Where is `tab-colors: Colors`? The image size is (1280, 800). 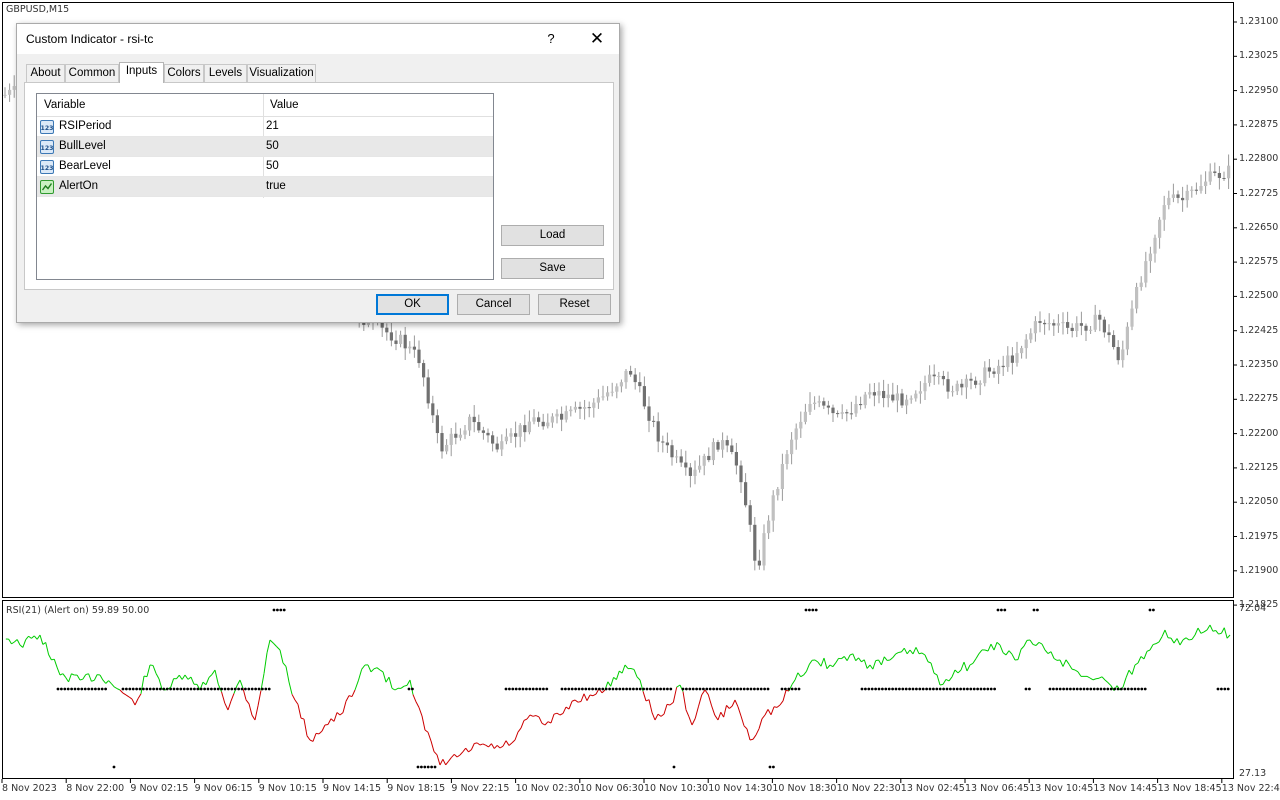 tab-colors: Colors is located at coordinates (184, 73).